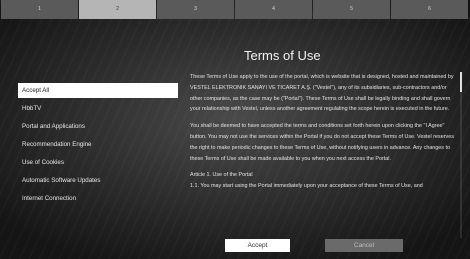 The width and height of the screenshot is (470, 259). Describe the element at coordinates (364, 245) in the screenshot. I see `cancel-button: Cancel` at that location.